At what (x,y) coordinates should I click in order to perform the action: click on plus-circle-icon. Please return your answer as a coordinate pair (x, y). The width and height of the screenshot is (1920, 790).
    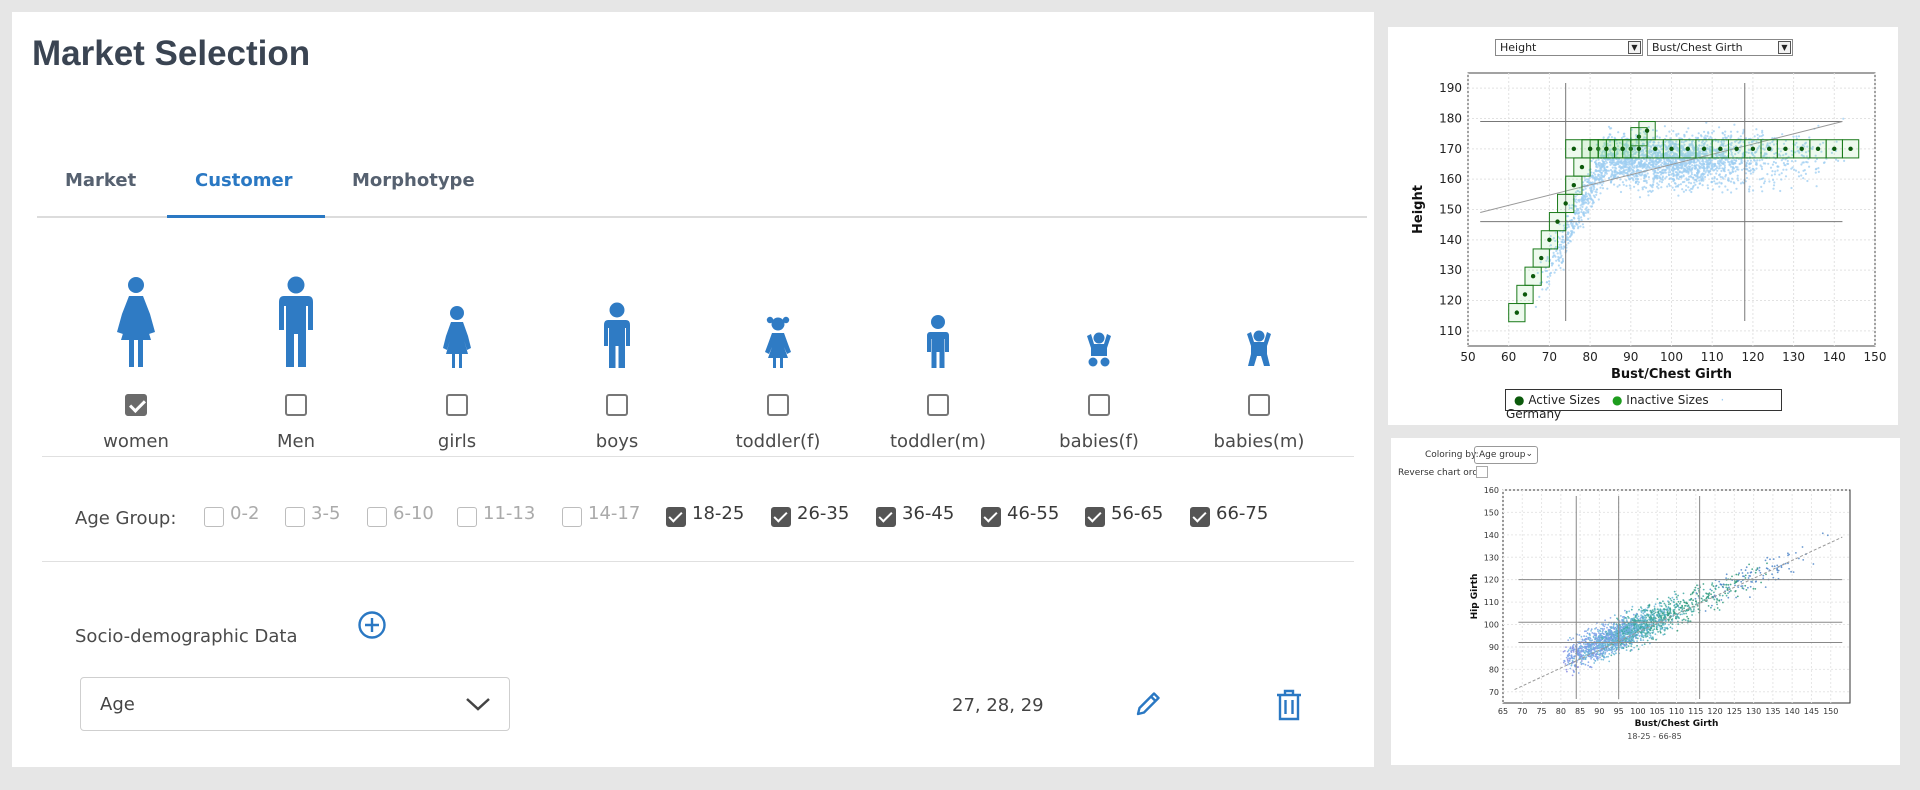
    Looking at the image, I should click on (372, 625).